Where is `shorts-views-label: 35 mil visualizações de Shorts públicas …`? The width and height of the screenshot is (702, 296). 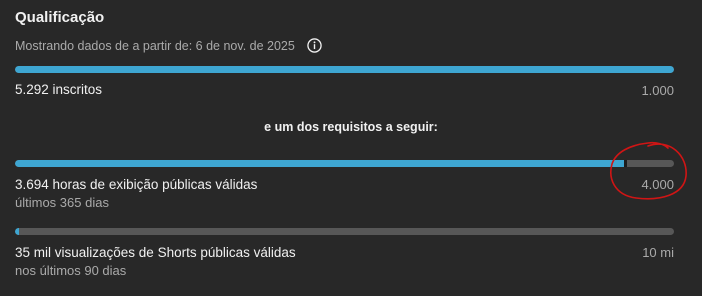
shorts-views-label: 35 mil visualizações de Shorts públicas … is located at coordinates (155, 252).